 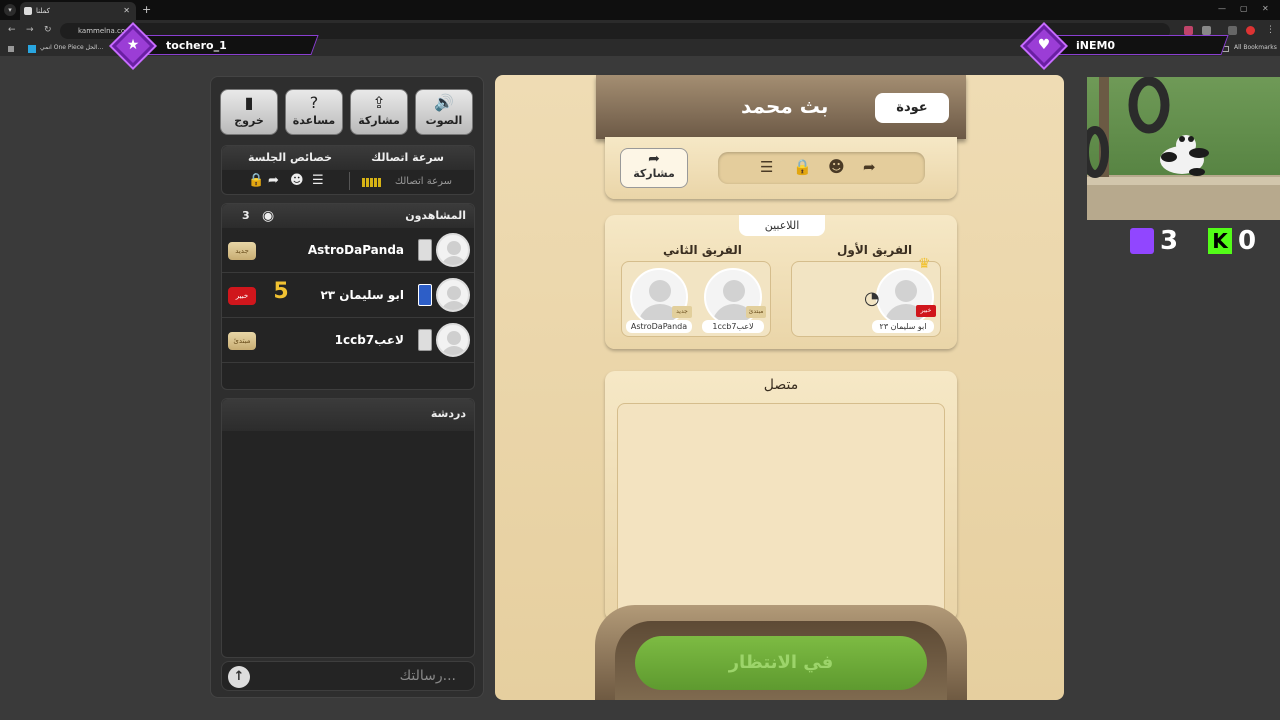 I want to click on window-close-icon: ✕, so click(x=1265, y=8).